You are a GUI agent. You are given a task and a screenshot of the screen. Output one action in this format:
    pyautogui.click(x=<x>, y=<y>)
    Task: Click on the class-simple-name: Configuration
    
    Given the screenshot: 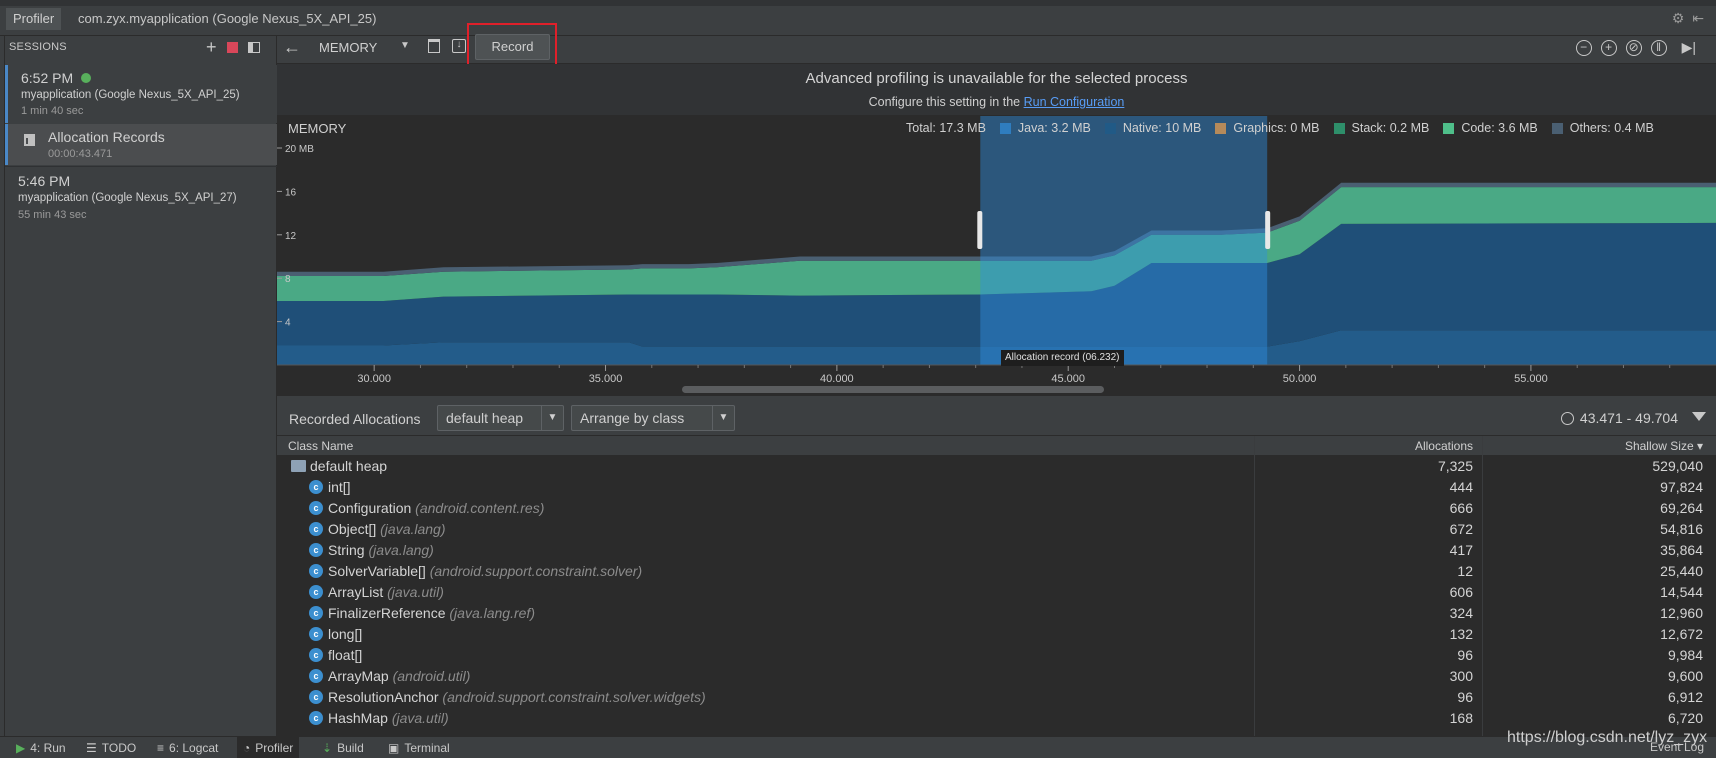 What is the action you would take?
    pyautogui.click(x=370, y=508)
    